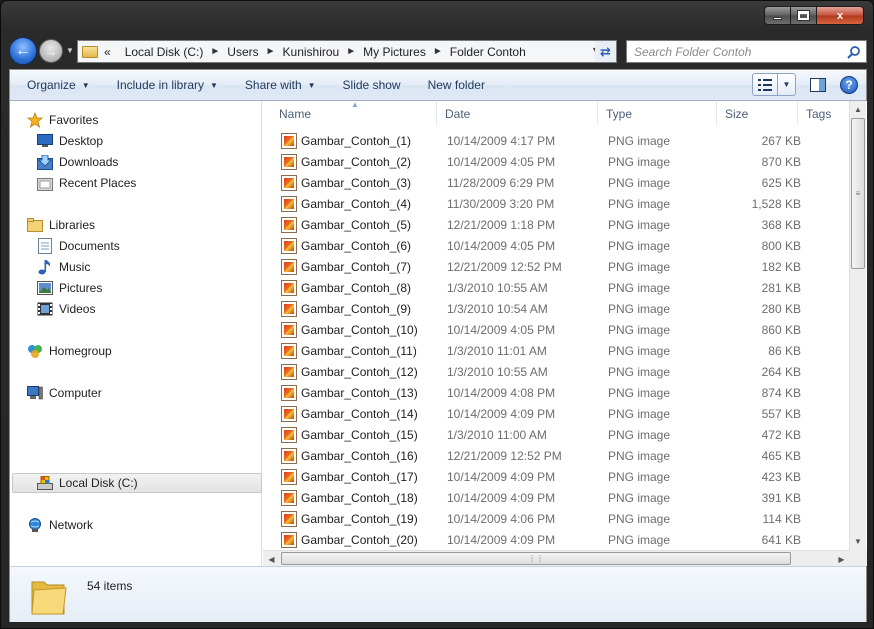 Image resolution: width=874 pixels, height=629 pixels. I want to click on breadcrumb-overflow: «, so click(107, 52).